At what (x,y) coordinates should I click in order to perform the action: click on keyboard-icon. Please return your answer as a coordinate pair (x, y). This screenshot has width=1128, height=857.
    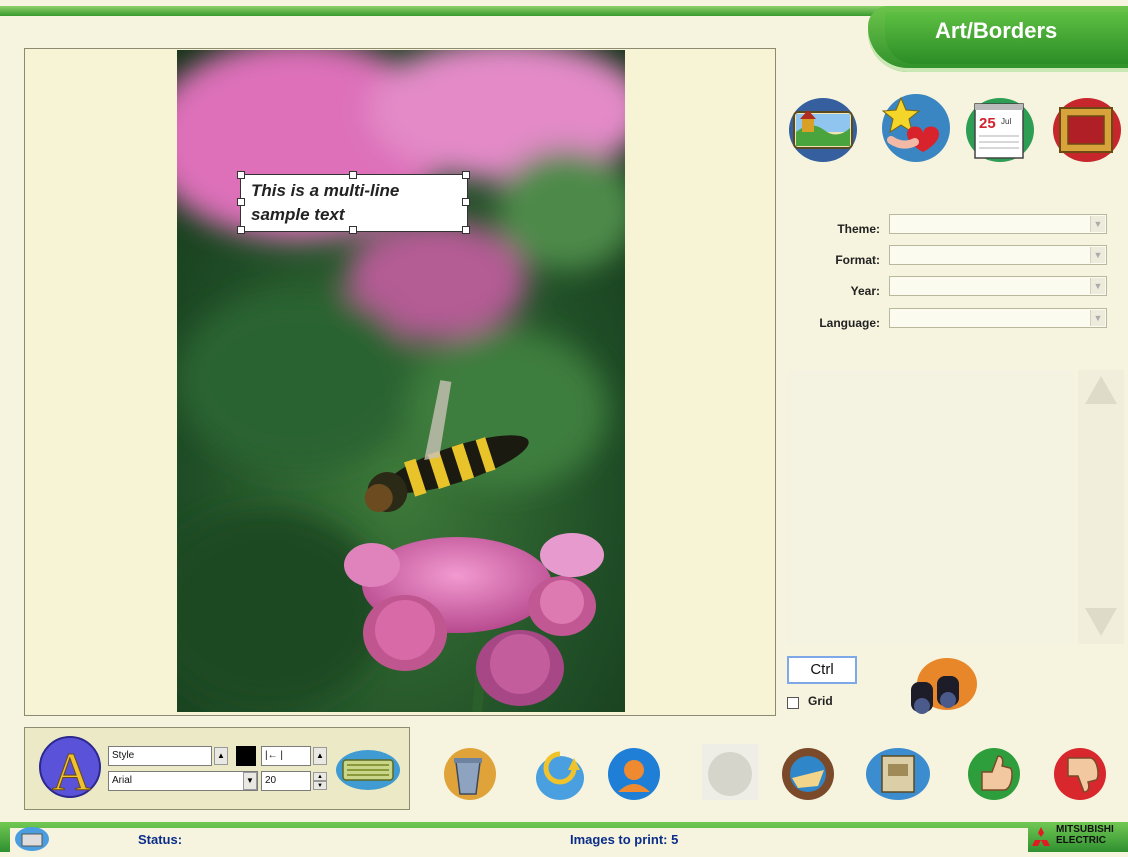
    Looking at the image, I should click on (368, 772).